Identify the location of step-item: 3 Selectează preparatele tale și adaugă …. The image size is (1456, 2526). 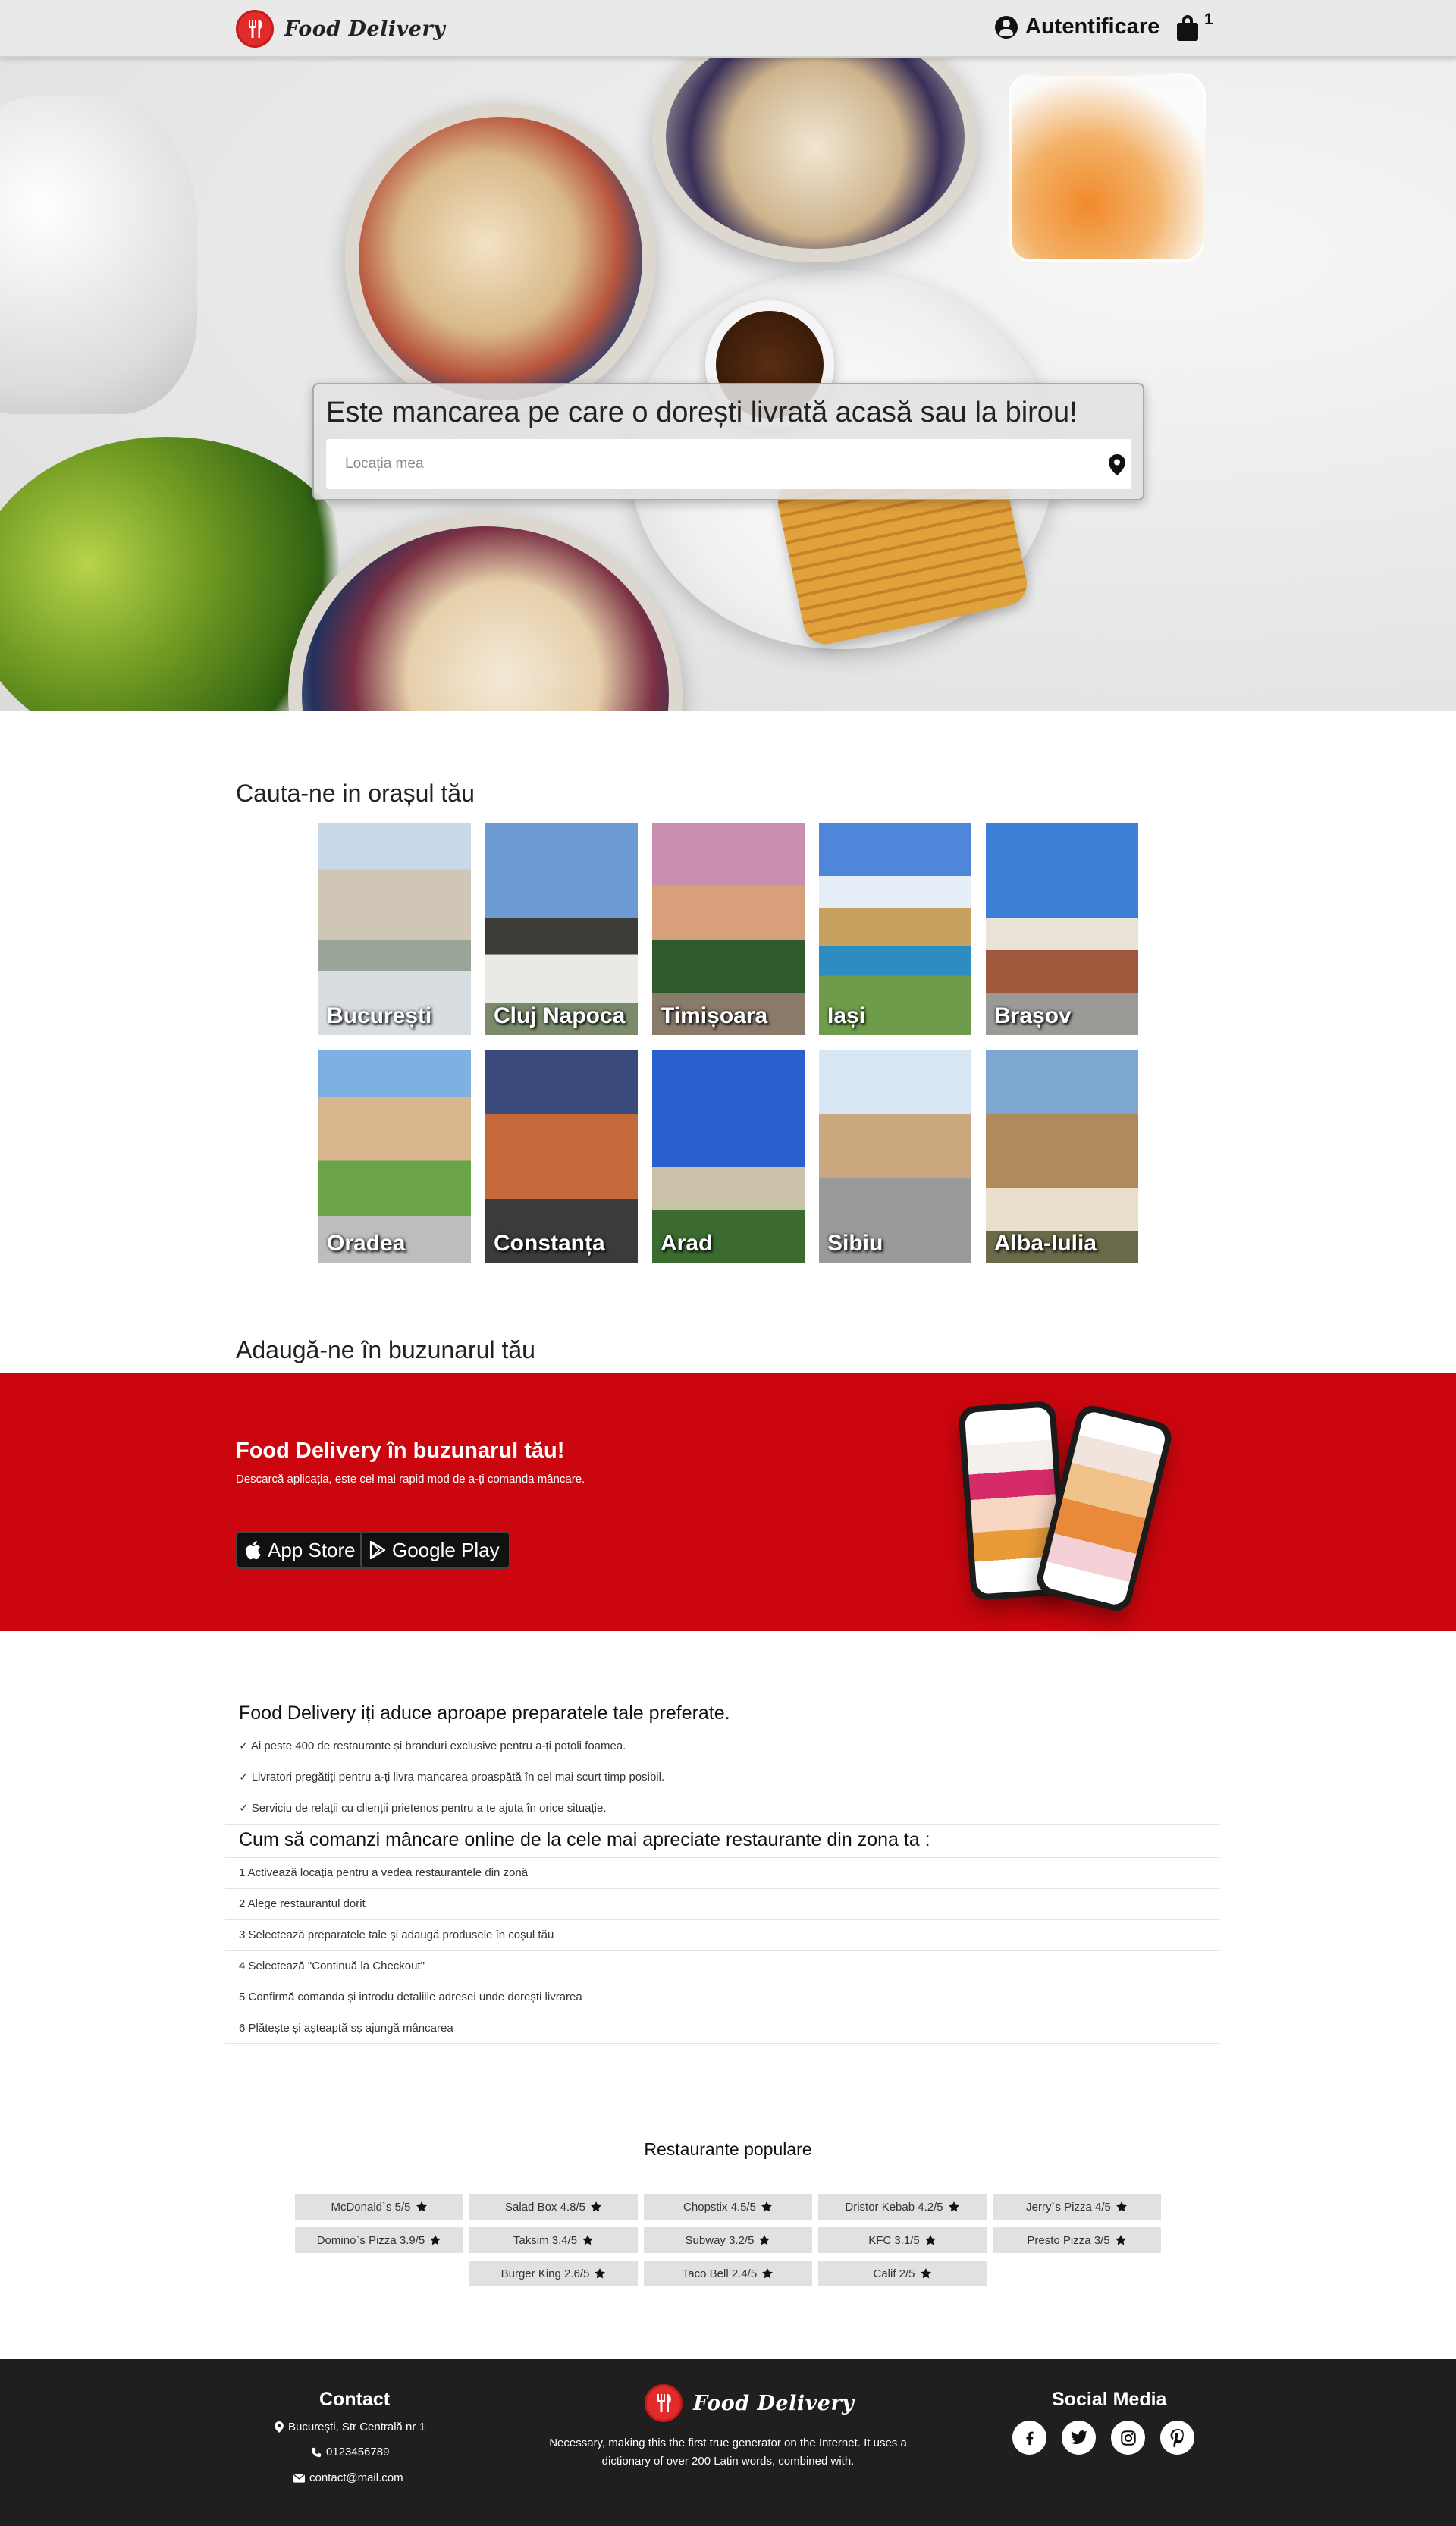
(722, 1934).